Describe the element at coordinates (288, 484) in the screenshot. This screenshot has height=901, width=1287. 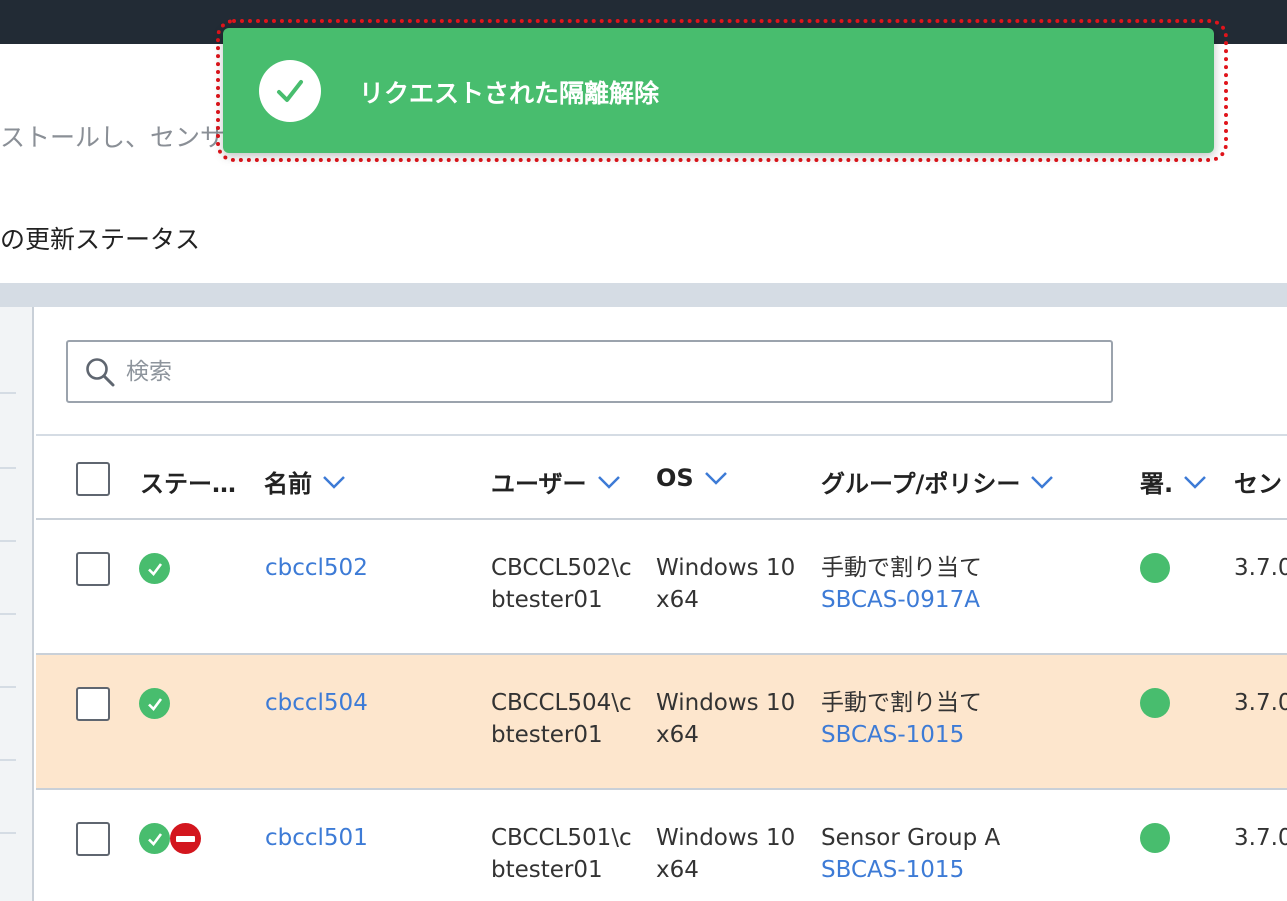
I see `column-header-name-label: 名前` at that location.